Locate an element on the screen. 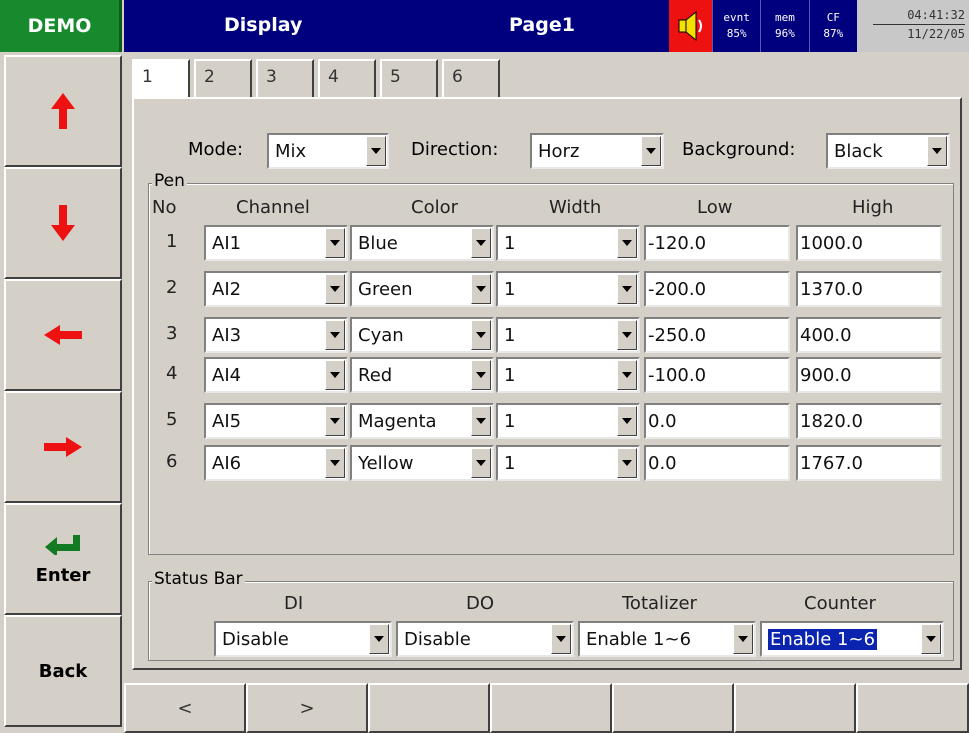 The height and width of the screenshot is (733, 969). do-select: Disable is located at coordinates (485, 639).